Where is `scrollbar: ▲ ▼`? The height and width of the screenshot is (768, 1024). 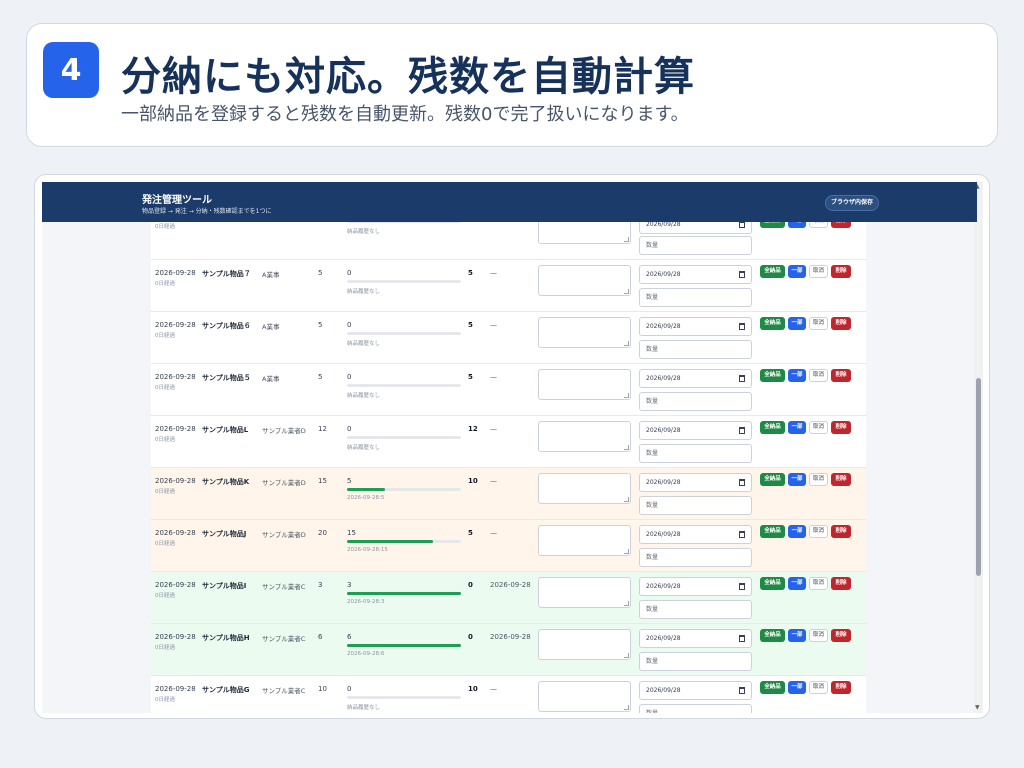
scrollbar: ▲ ▼ is located at coordinates (978, 447).